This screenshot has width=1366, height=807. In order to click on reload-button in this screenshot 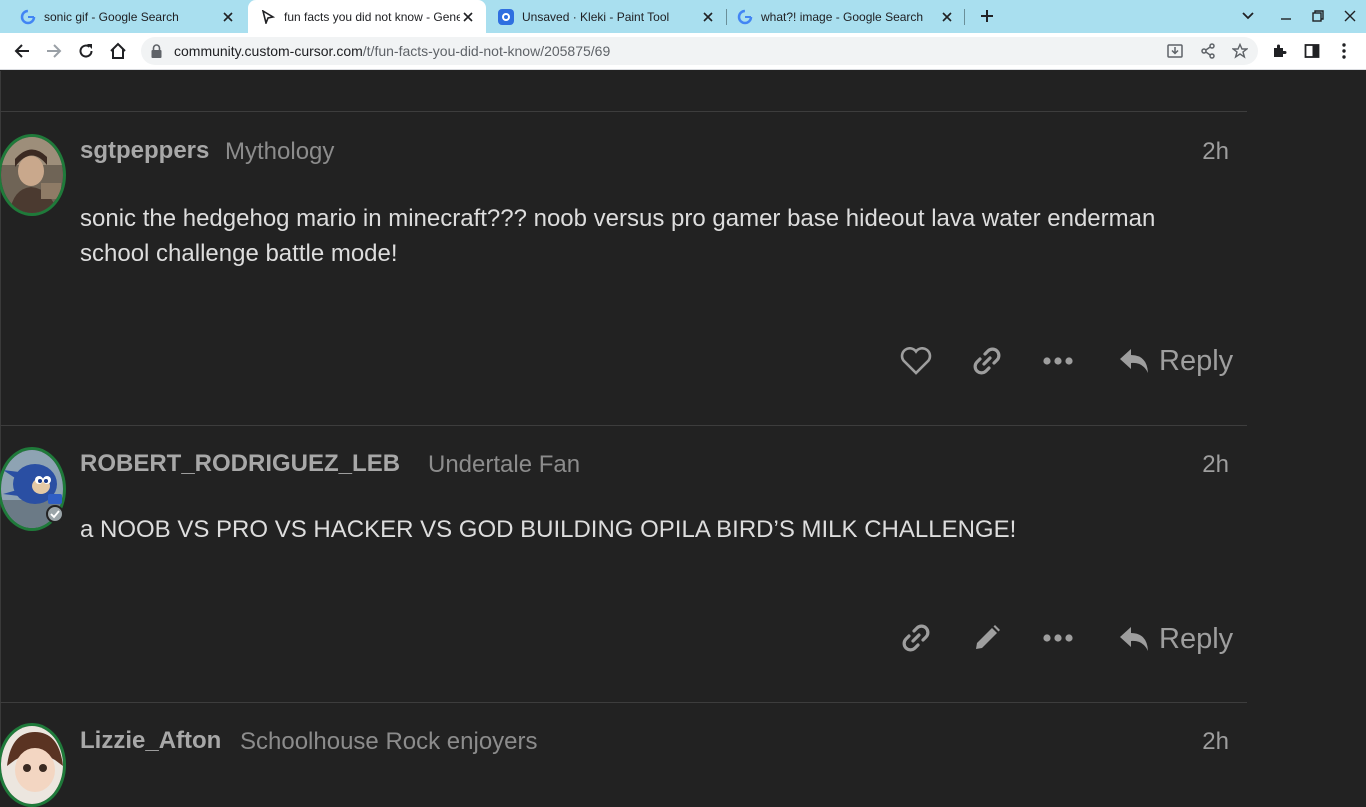, I will do `click(86, 51)`.